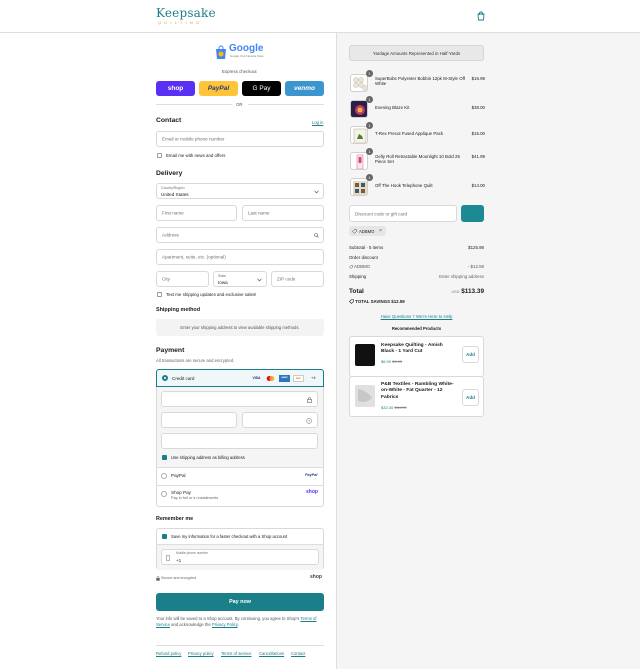  Describe the element at coordinates (236, 653) in the screenshot. I see `terms-of-service-link: Terms of service` at that location.